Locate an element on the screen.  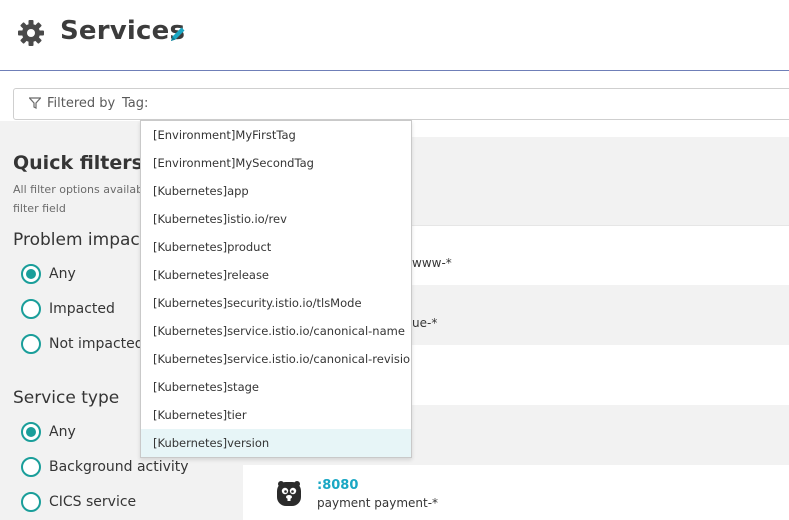
problem-impact-option-impacted: Impacted is located at coordinates (68, 309).